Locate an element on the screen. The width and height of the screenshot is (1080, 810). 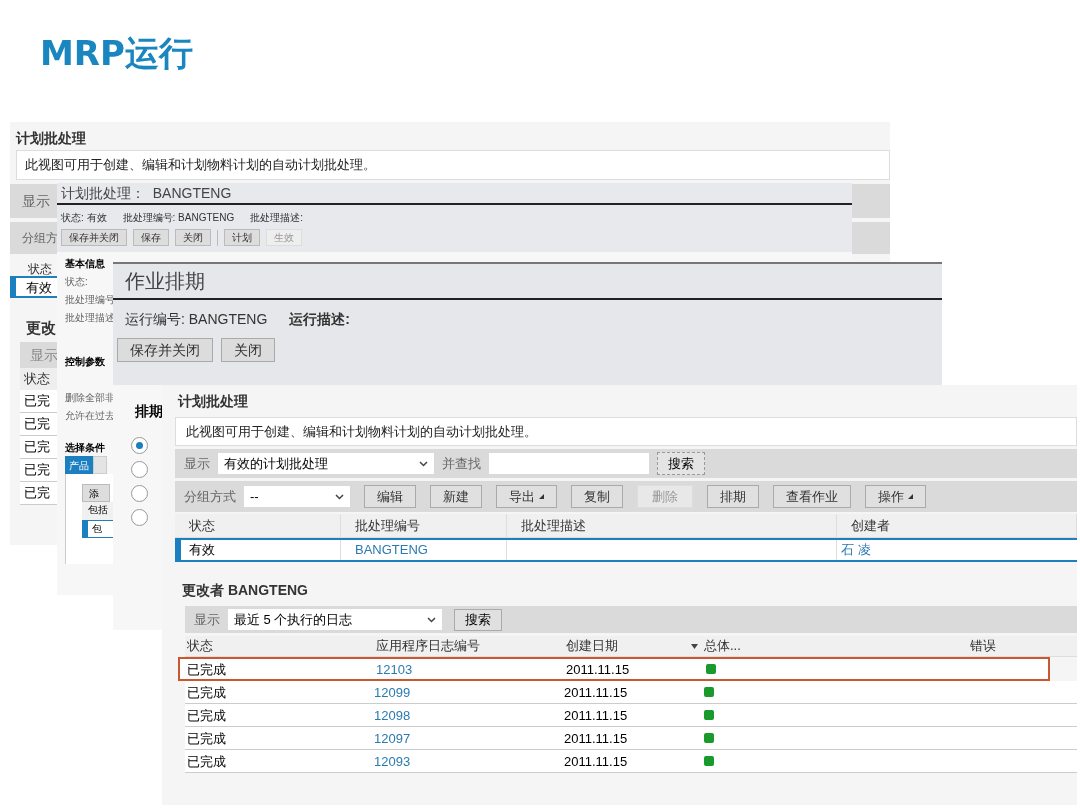
table-cell-text: 石 凌 is located at coordinates (856, 550).